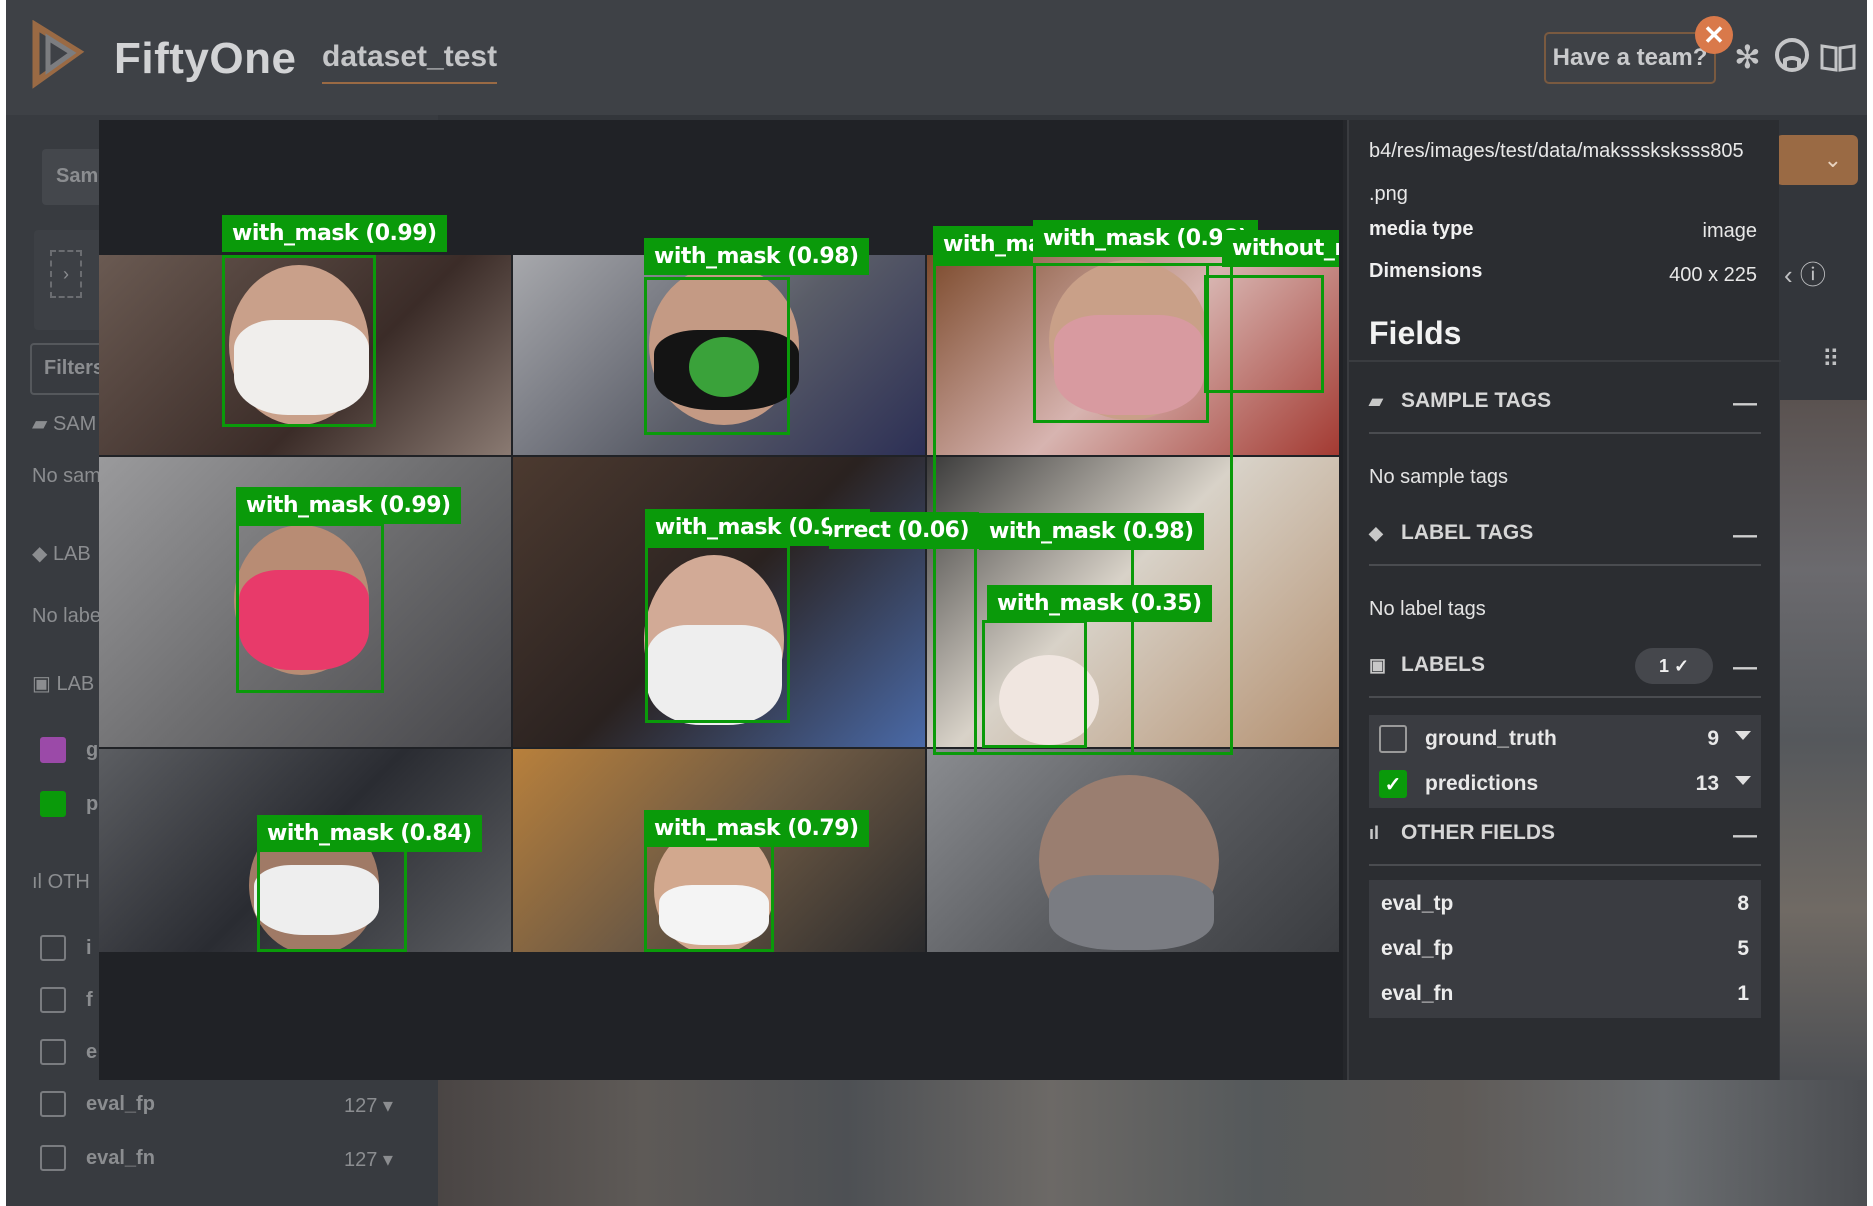 The image size is (1873, 1206). What do you see at coordinates (1823, 740) in the screenshot?
I see `sample-grid-right-strip` at bounding box center [1823, 740].